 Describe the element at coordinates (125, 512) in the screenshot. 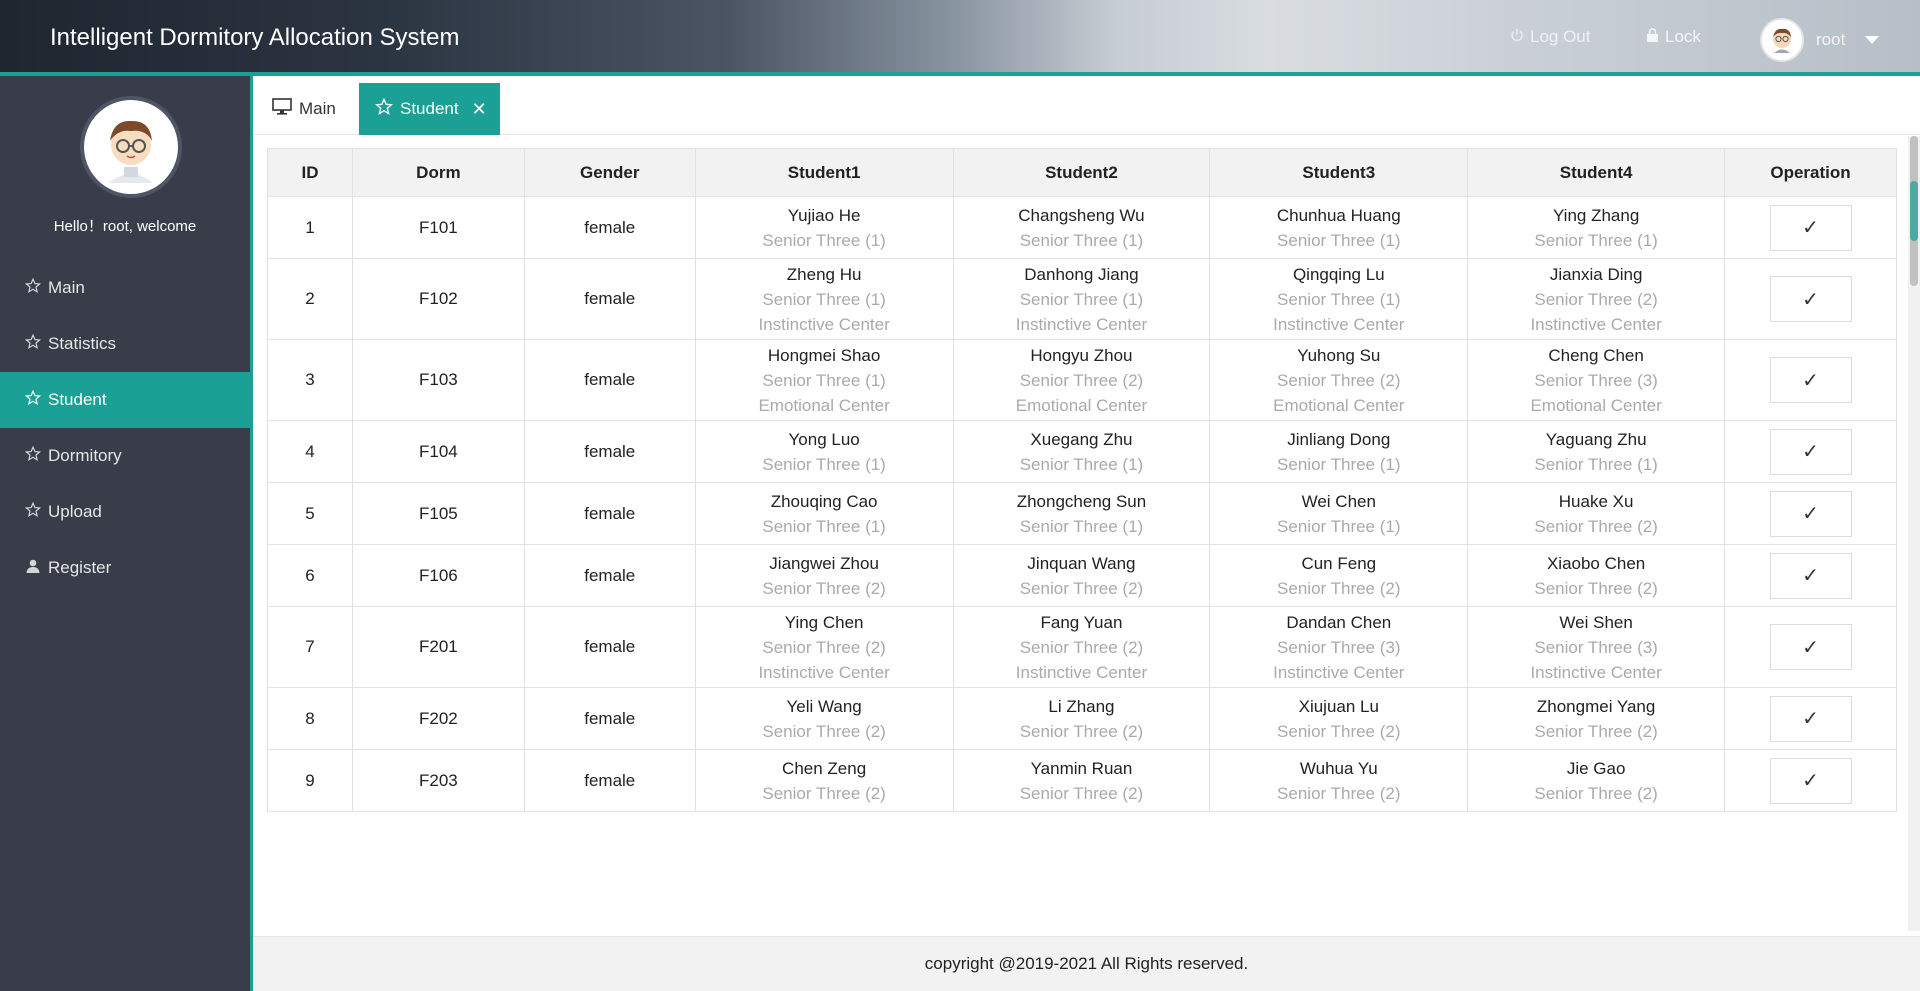

I see `sidebar-item-upload: Upload` at that location.